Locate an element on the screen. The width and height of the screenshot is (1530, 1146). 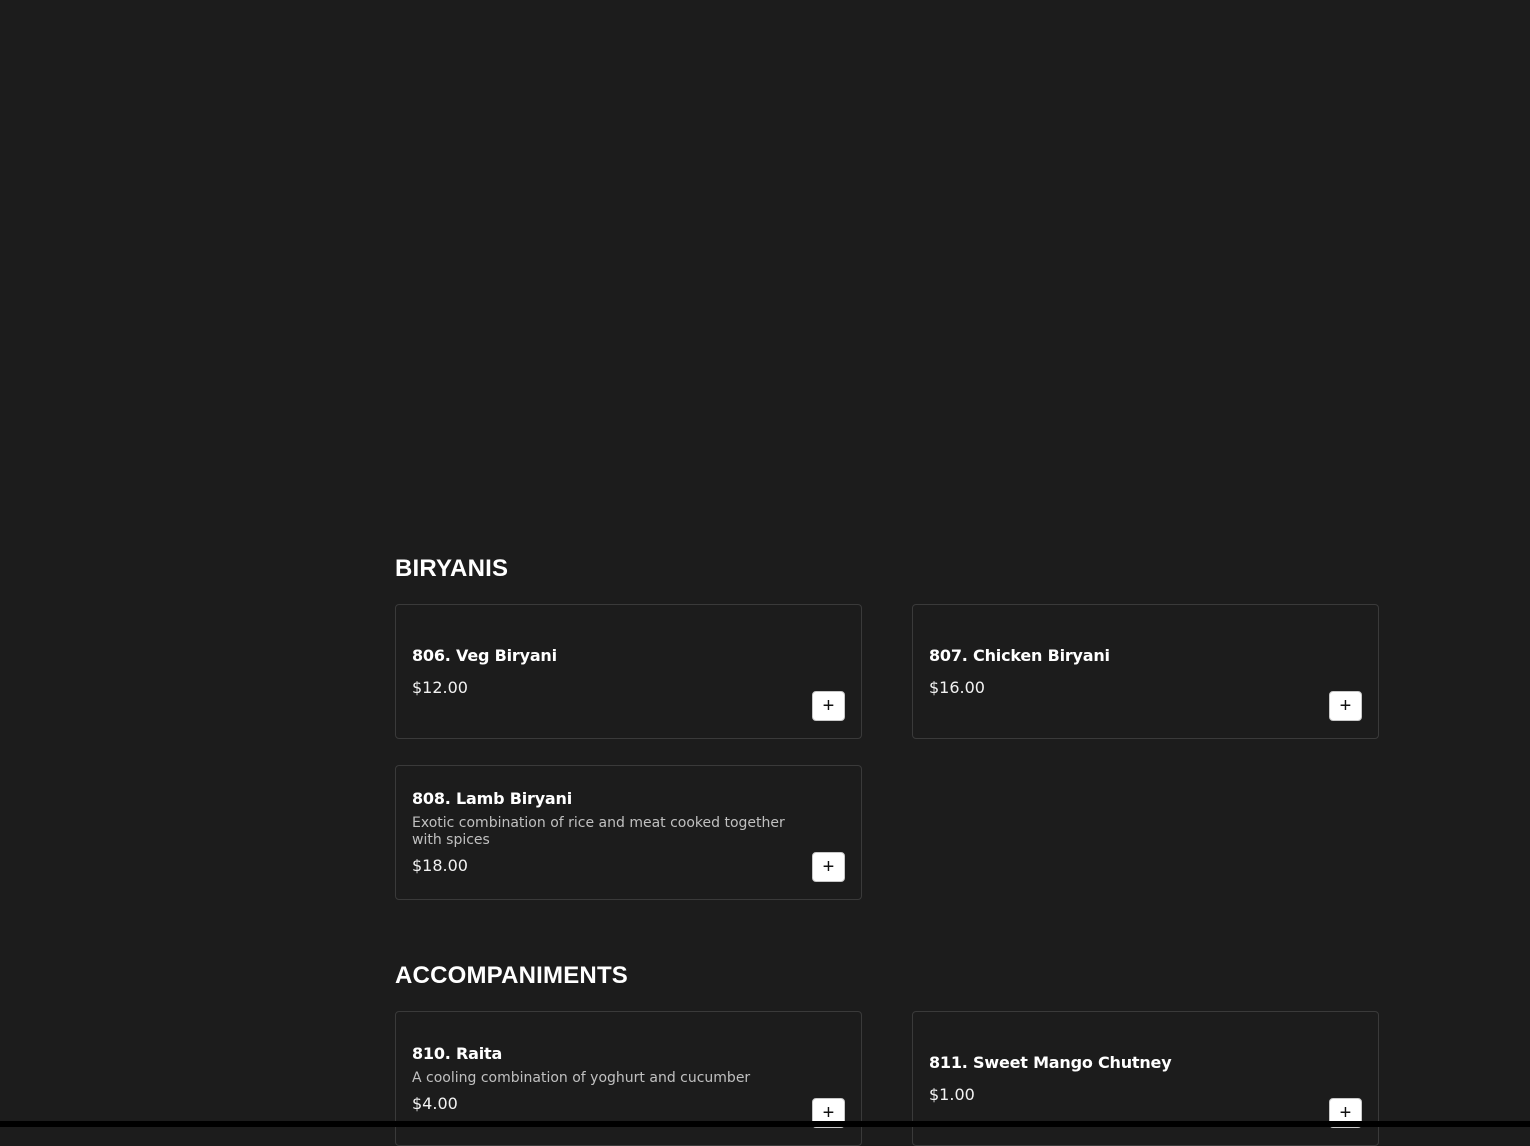
menu-item-info: 807. Chicken Biryani $16.00 is located at coordinates (1123, 671).